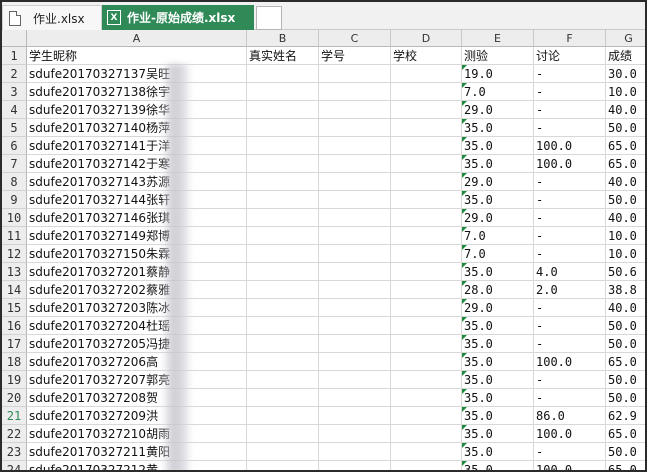 This screenshot has height=472, width=647. What do you see at coordinates (14, 272) in the screenshot?
I see `row-header: 13` at bounding box center [14, 272].